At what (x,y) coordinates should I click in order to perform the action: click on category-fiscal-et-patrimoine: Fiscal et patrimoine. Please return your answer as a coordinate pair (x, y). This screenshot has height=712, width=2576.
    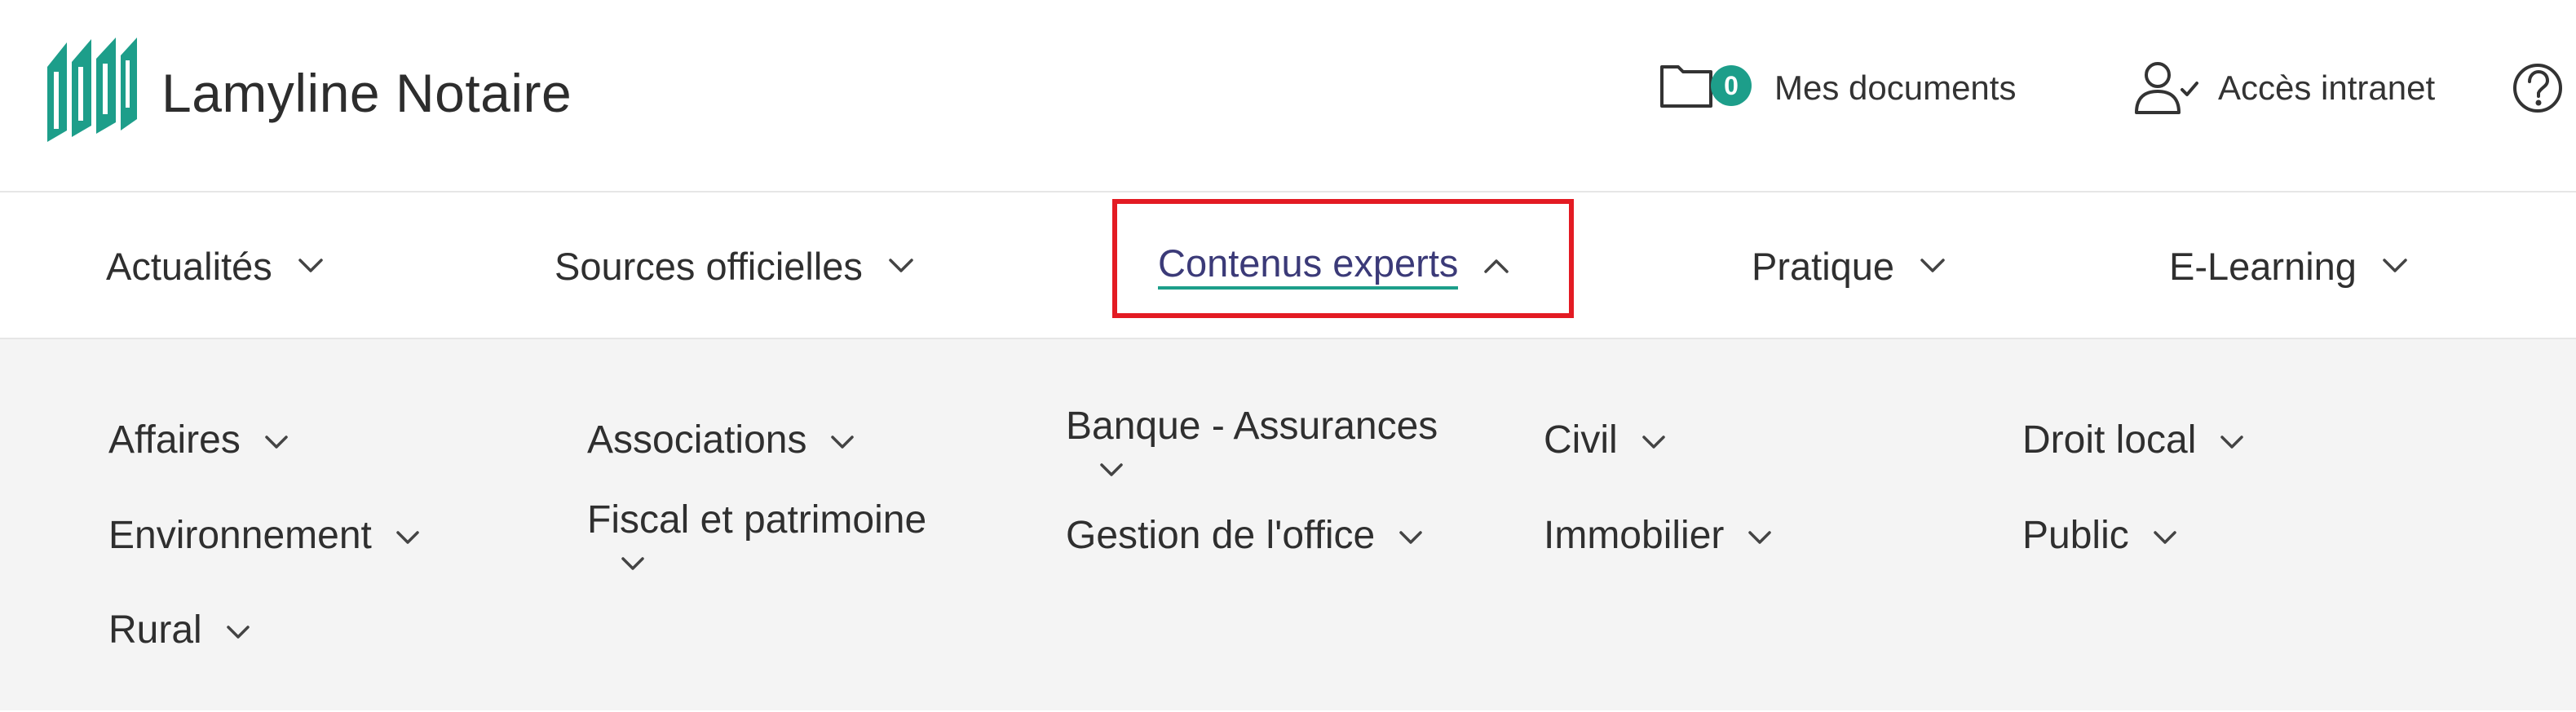
    Looking at the image, I should click on (756, 534).